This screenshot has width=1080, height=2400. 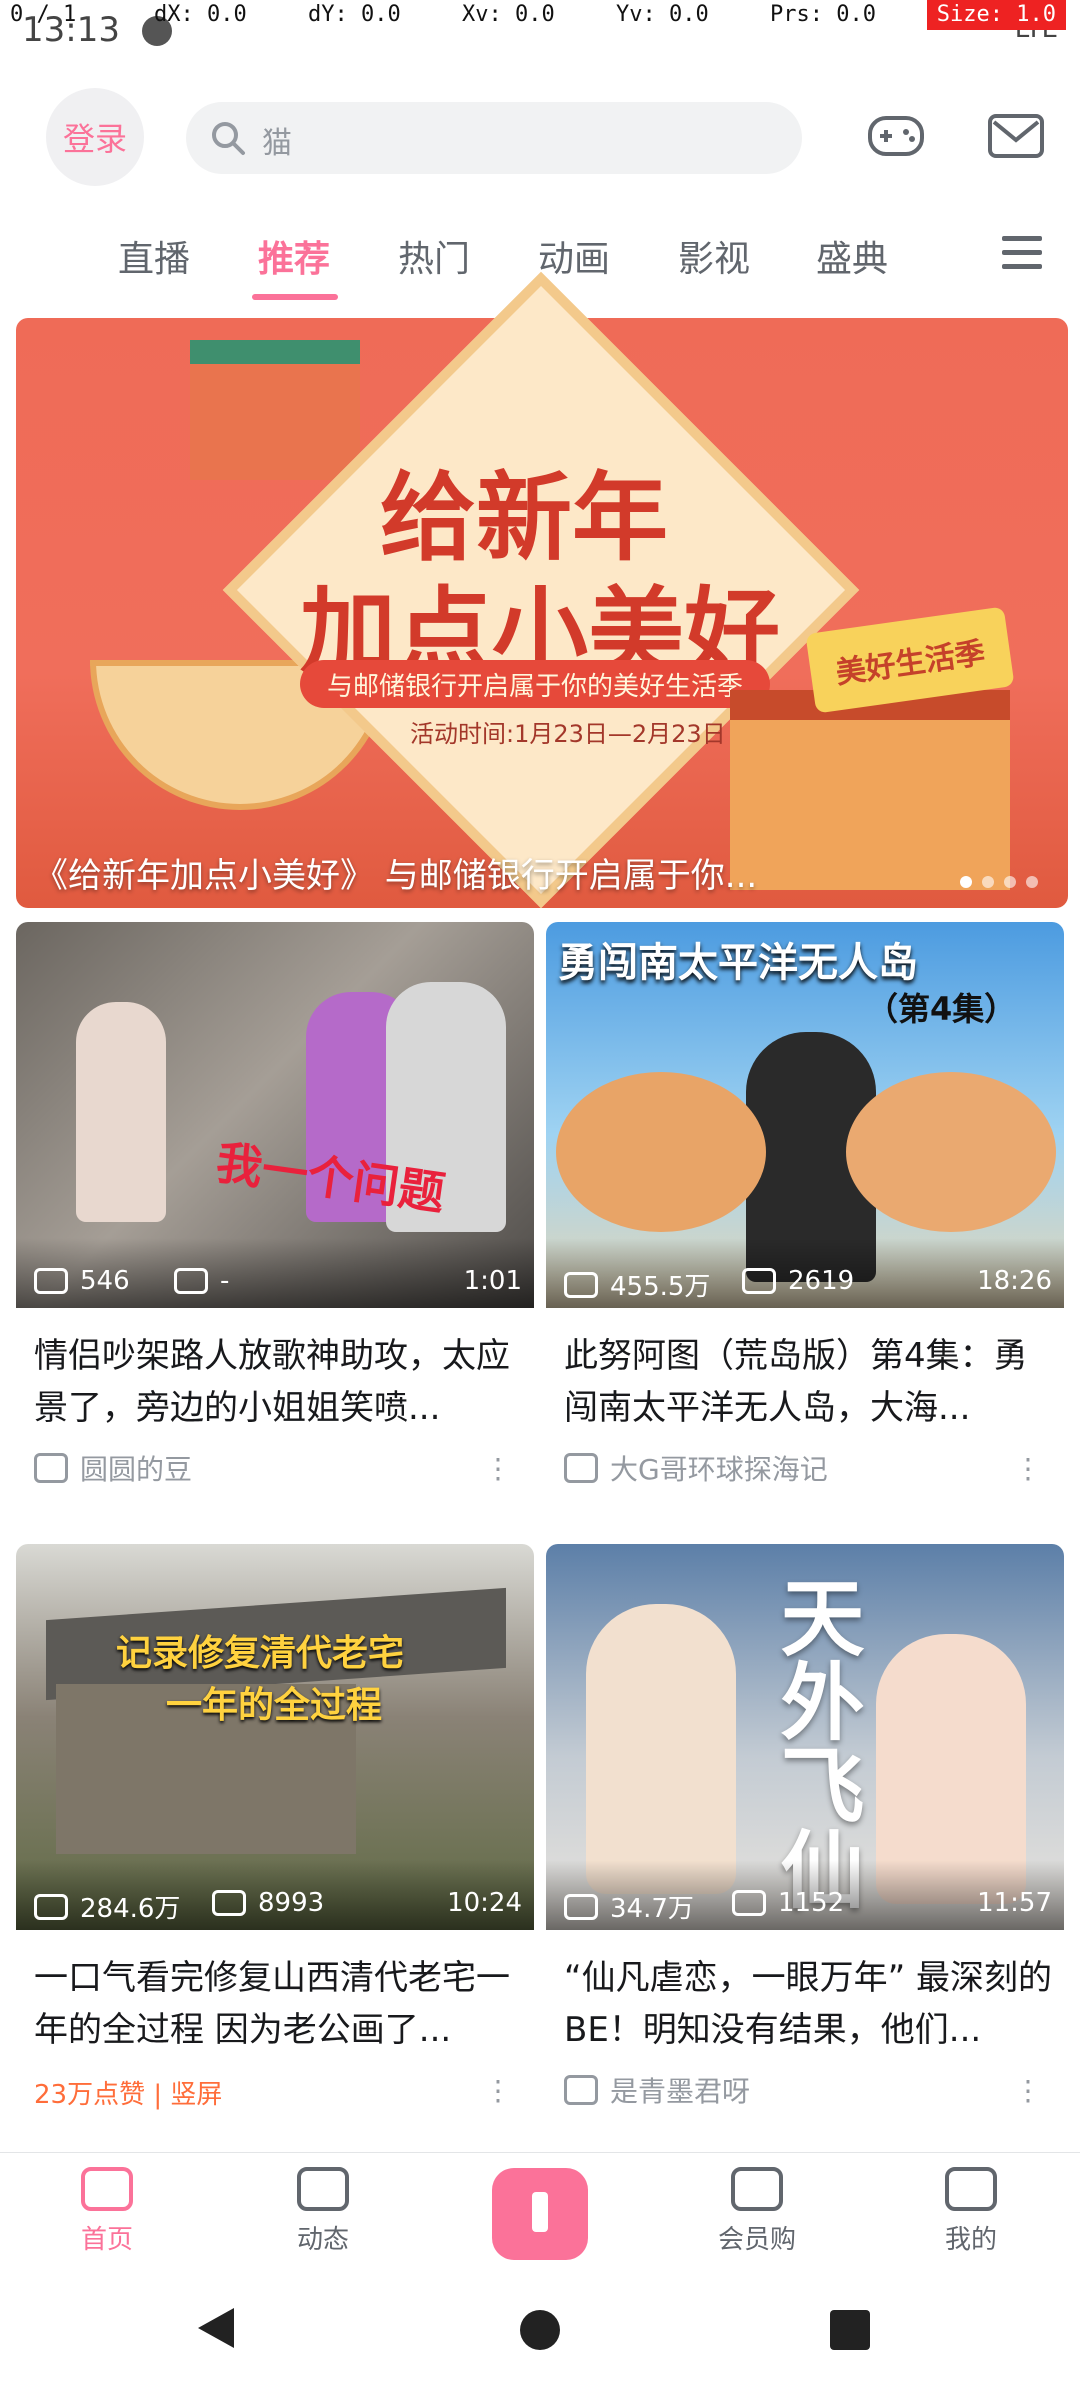 I want to click on active-tab-indicator, so click(x=295, y=297).